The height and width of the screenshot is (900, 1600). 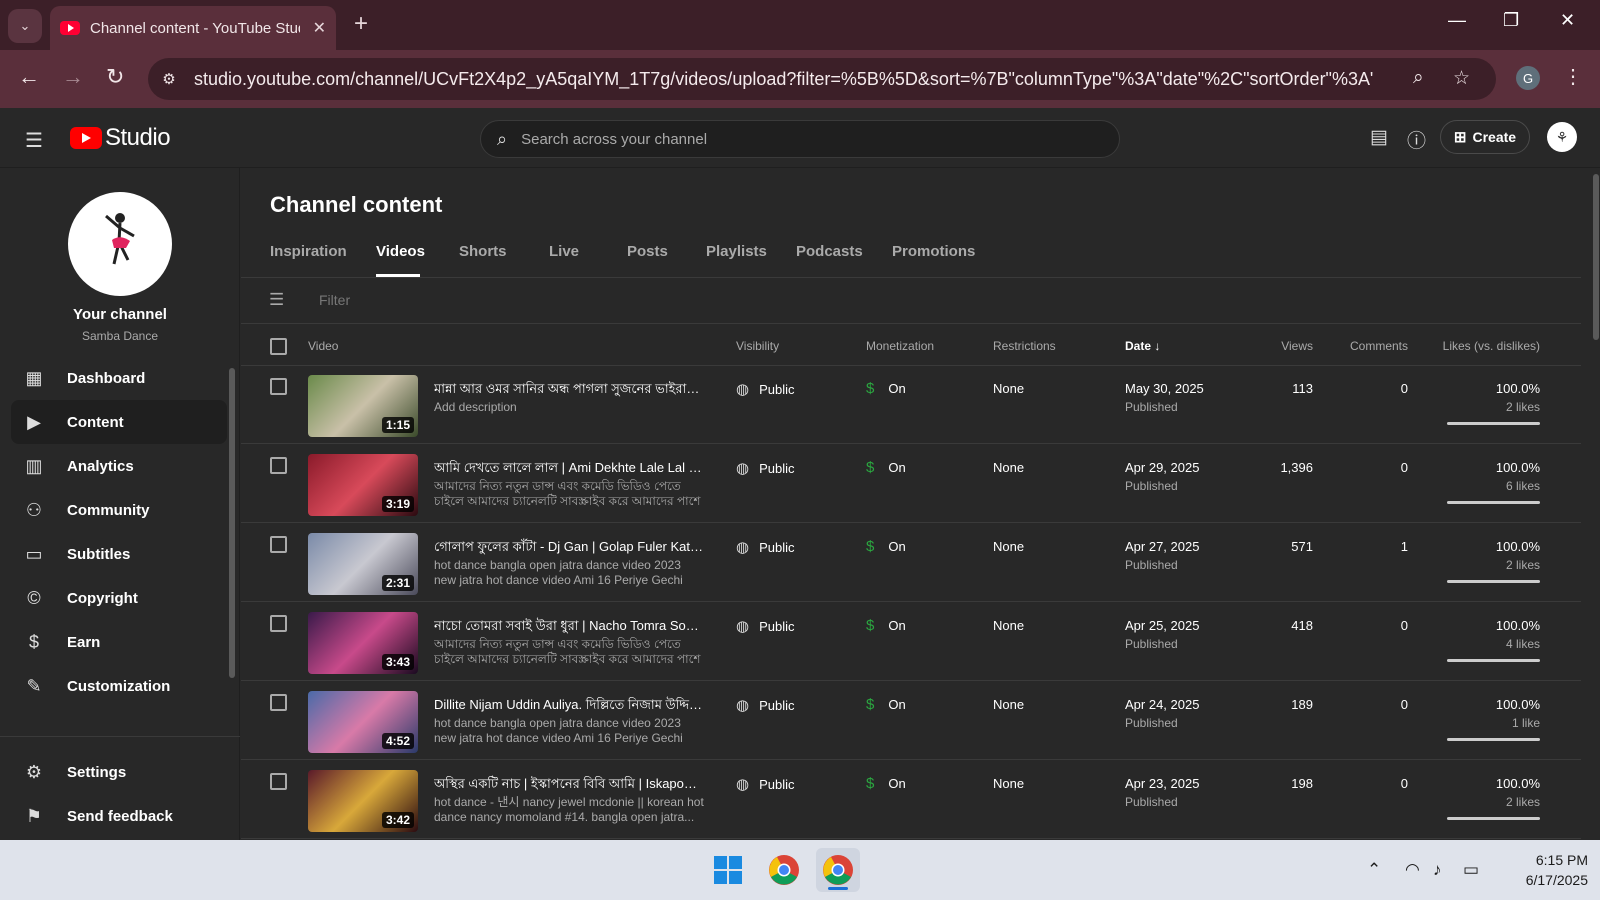 What do you see at coordinates (363, 722) in the screenshot?
I see `video-thumbnail: 4:52` at bounding box center [363, 722].